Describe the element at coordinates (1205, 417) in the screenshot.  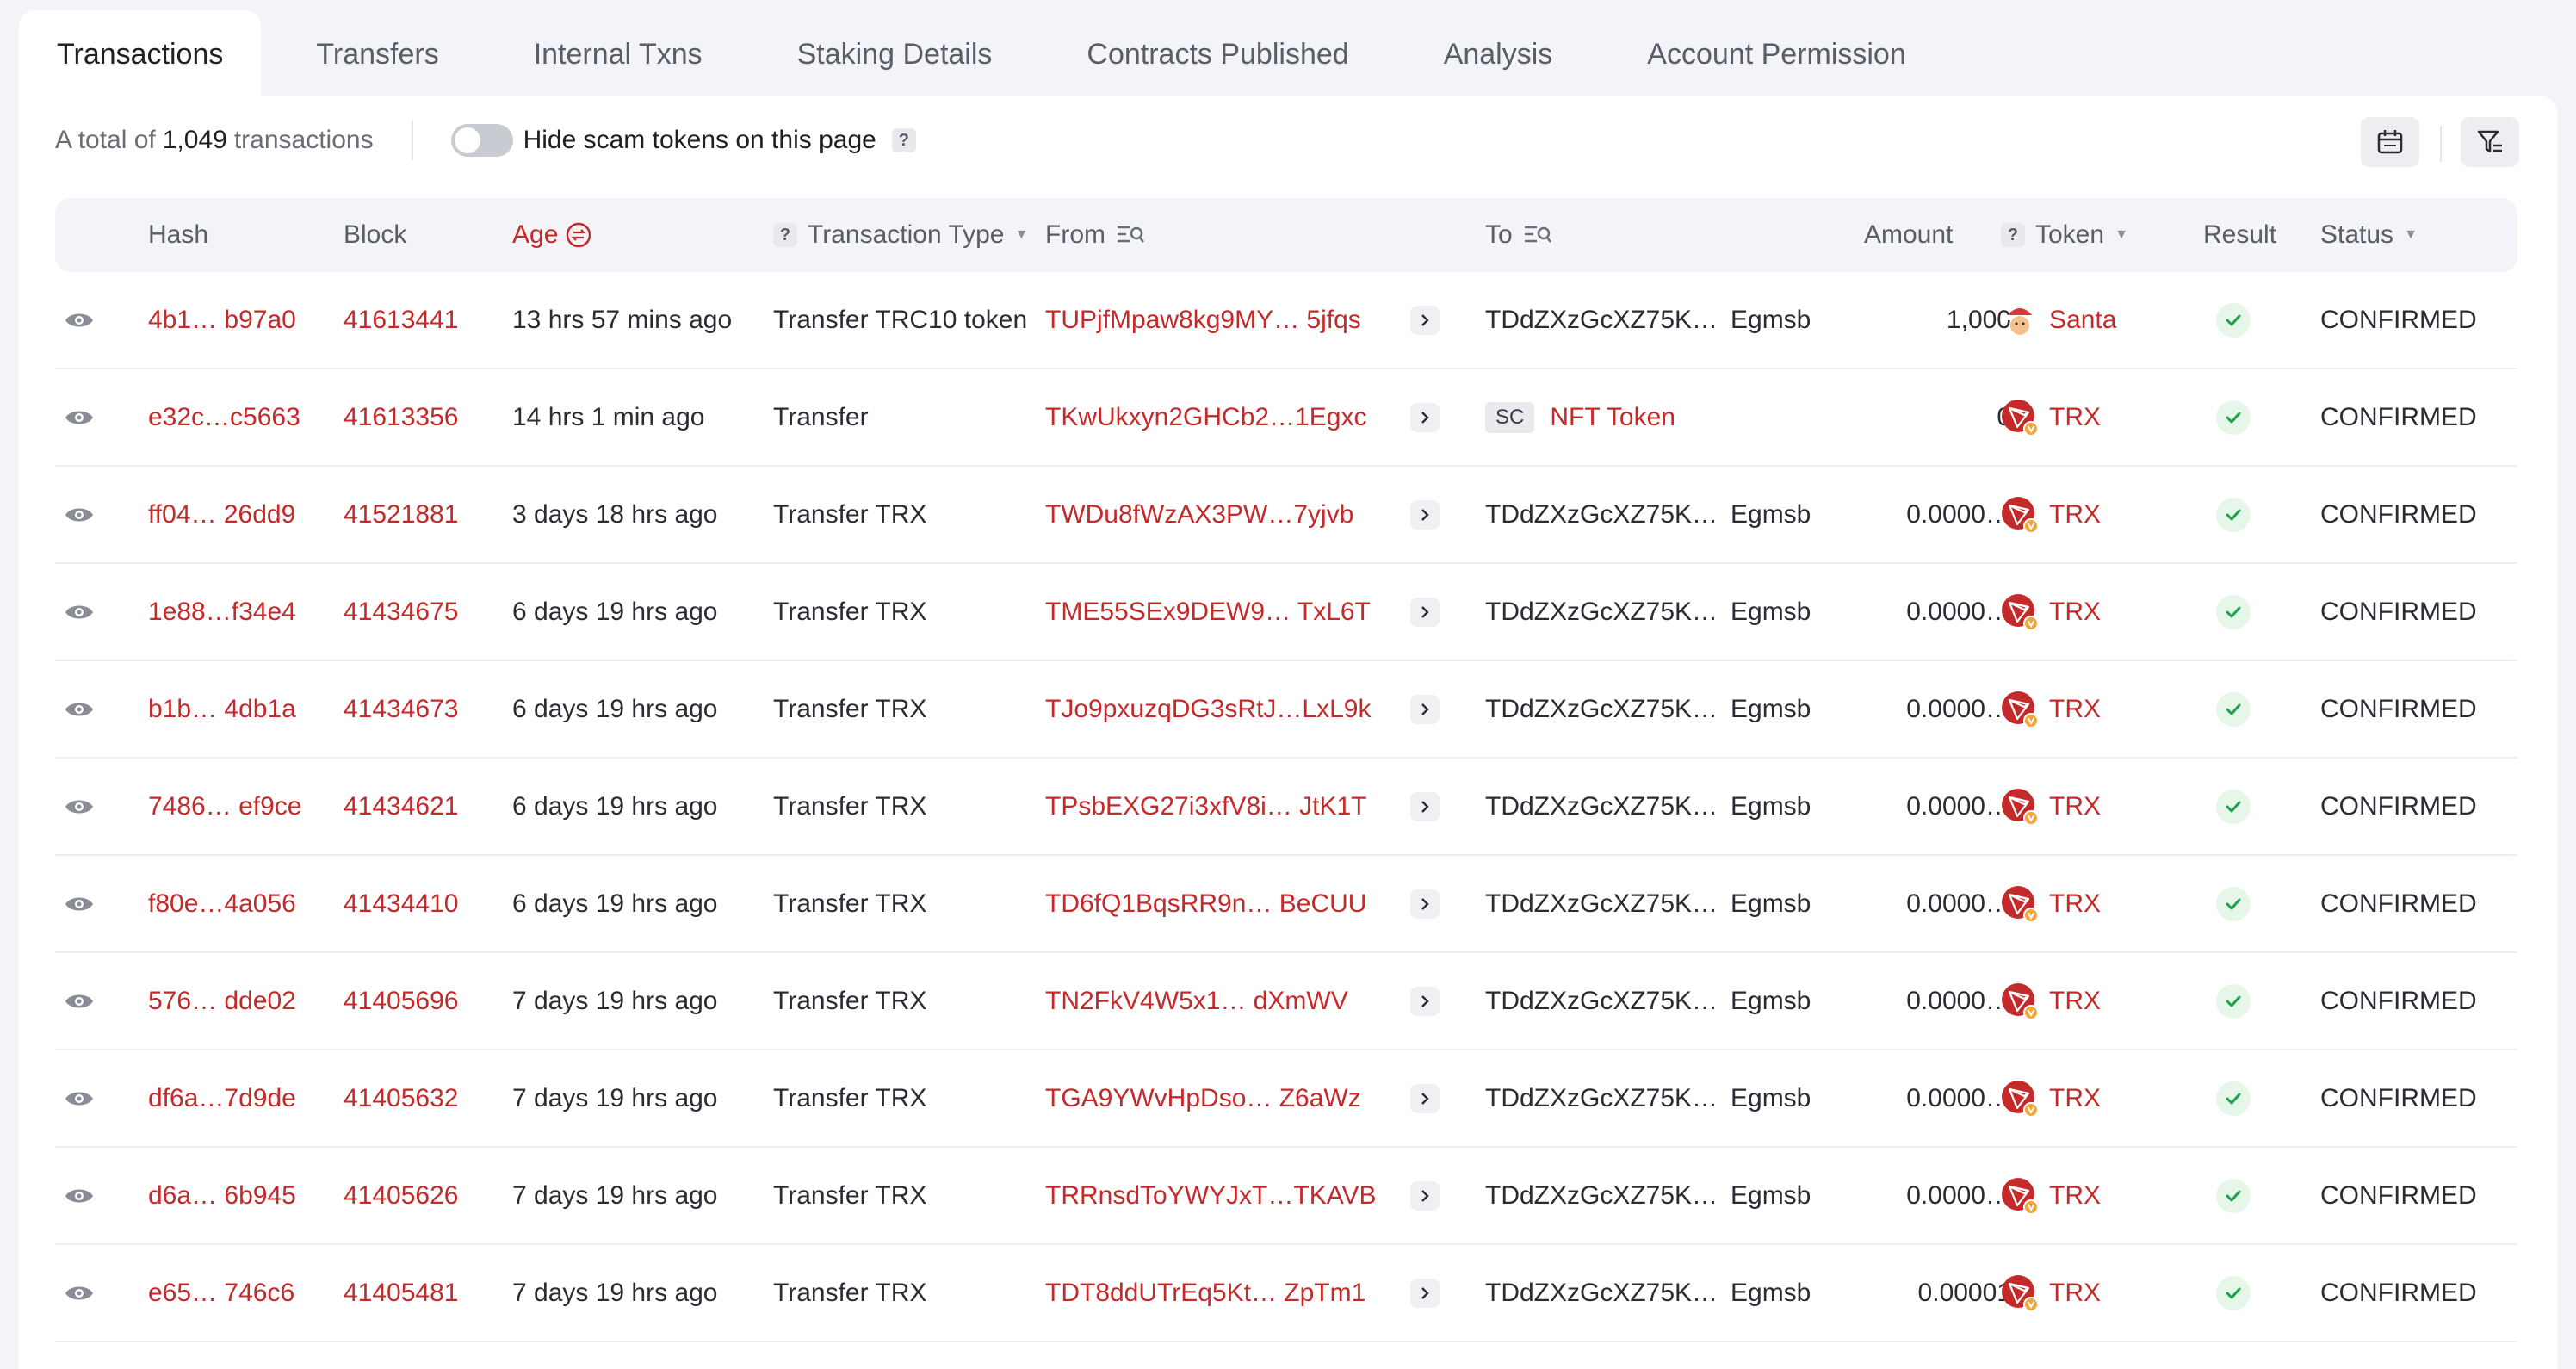
I see `from-address-link: TKwUkxyn2GHCb2…1Egxc` at that location.